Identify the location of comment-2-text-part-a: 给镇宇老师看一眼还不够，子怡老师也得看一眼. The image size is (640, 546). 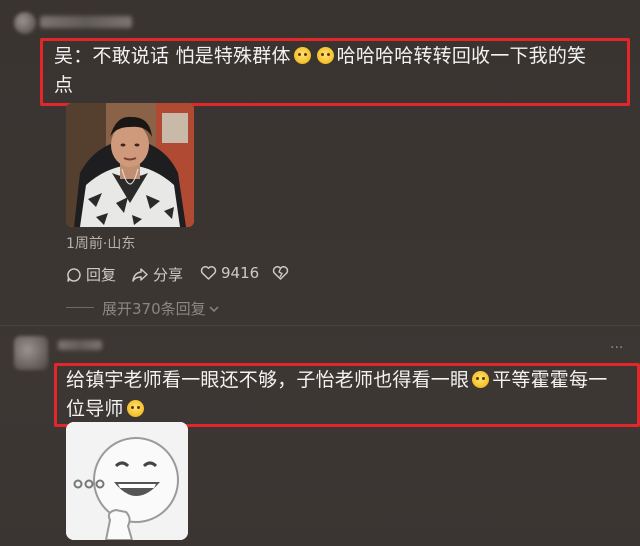
(268, 380).